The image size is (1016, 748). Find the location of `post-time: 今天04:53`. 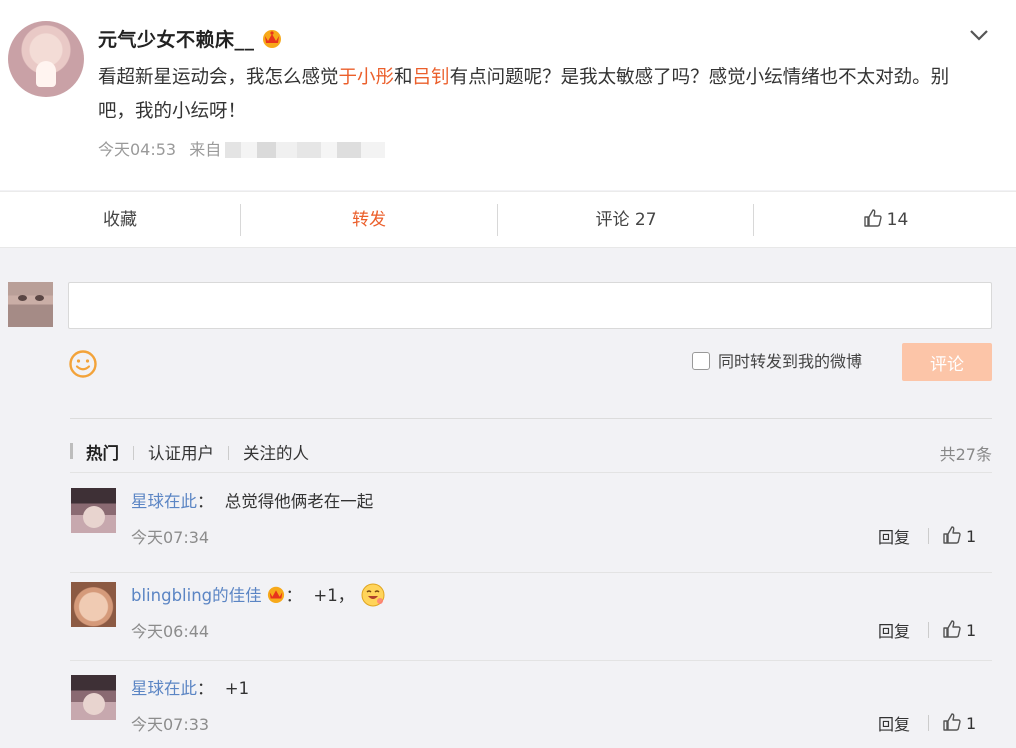

post-time: 今天04:53 is located at coordinates (137, 149).